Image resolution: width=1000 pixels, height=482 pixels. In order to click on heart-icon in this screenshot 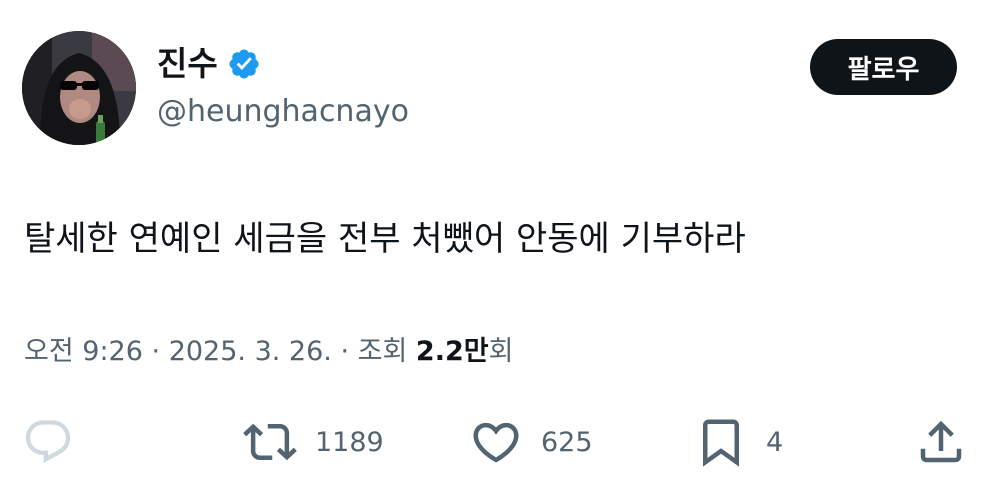, I will do `click(496, 442)`.